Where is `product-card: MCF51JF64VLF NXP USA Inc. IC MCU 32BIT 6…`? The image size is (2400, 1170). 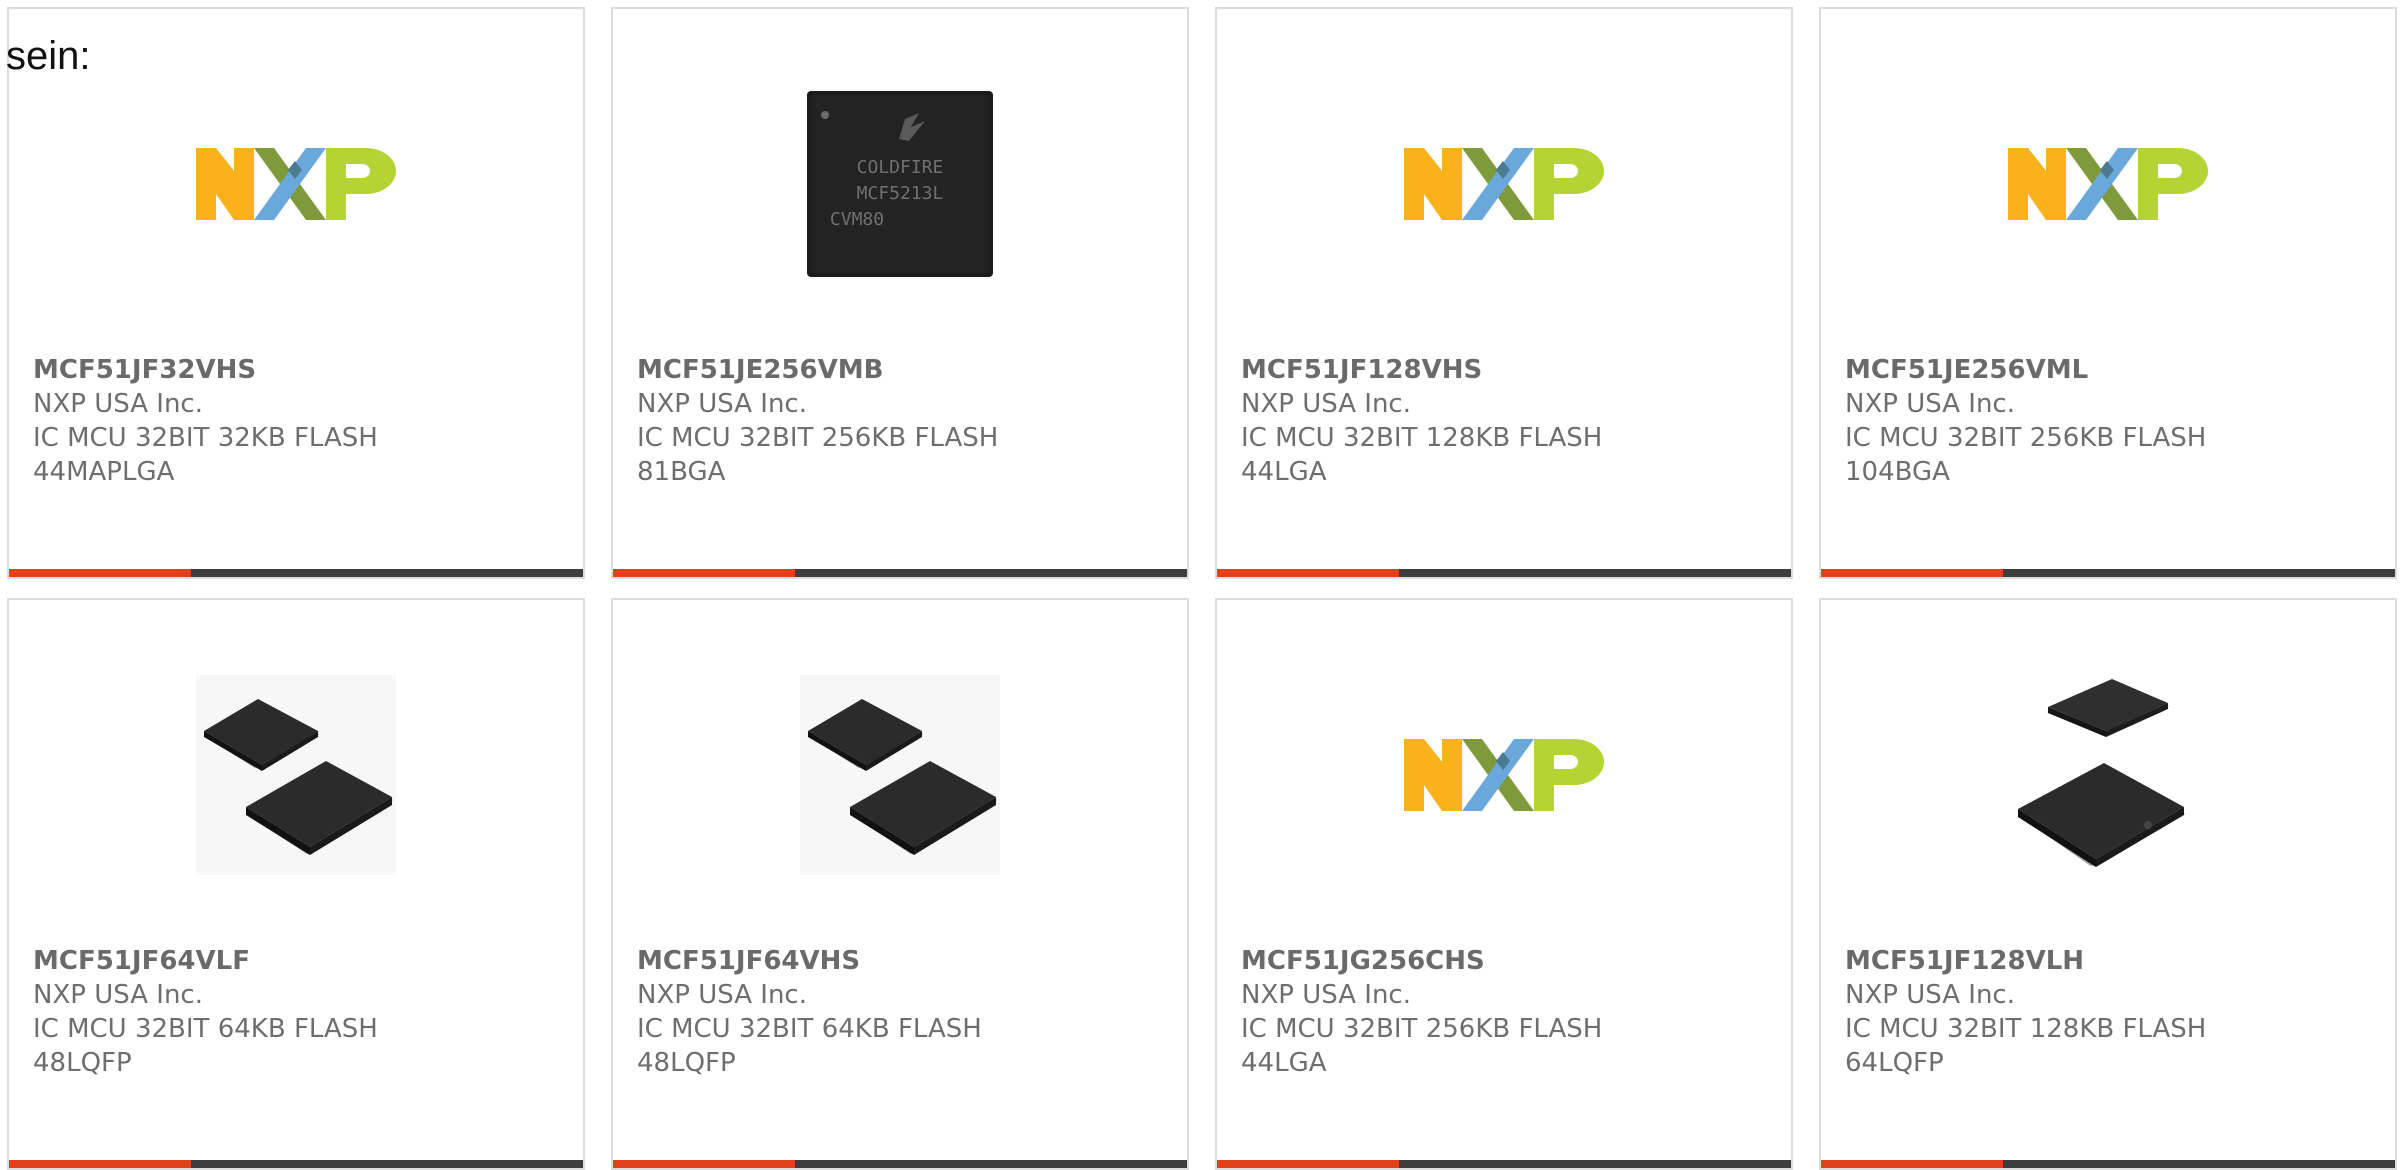
product-card: MCF51JF64VLF NXP USA Inc. IC MCU 32BIT 6… is located at coordinates (296, 884).